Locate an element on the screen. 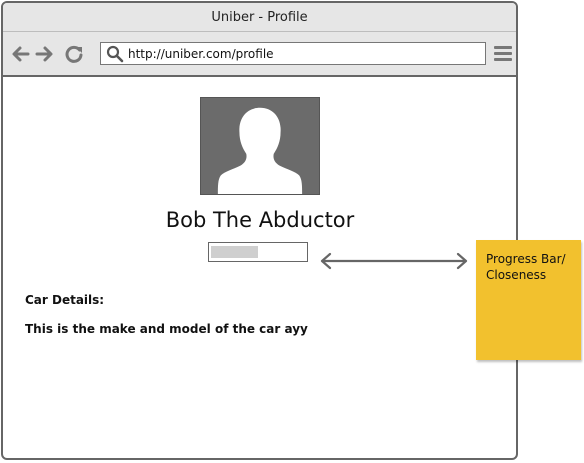 The height and width of the screenshot is (463, 584). avatar is located at coordinates (260, 146).